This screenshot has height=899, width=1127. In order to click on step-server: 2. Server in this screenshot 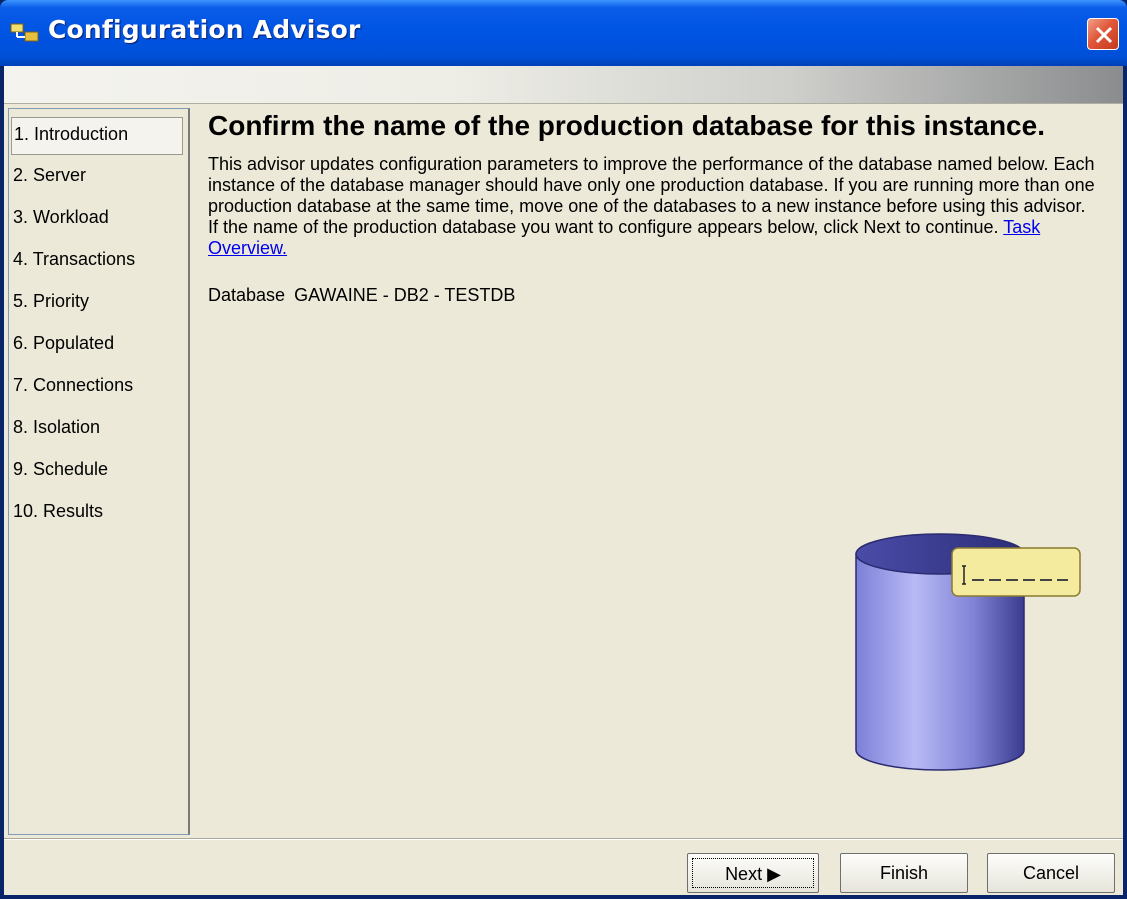, I will do `click(97, 178)`.